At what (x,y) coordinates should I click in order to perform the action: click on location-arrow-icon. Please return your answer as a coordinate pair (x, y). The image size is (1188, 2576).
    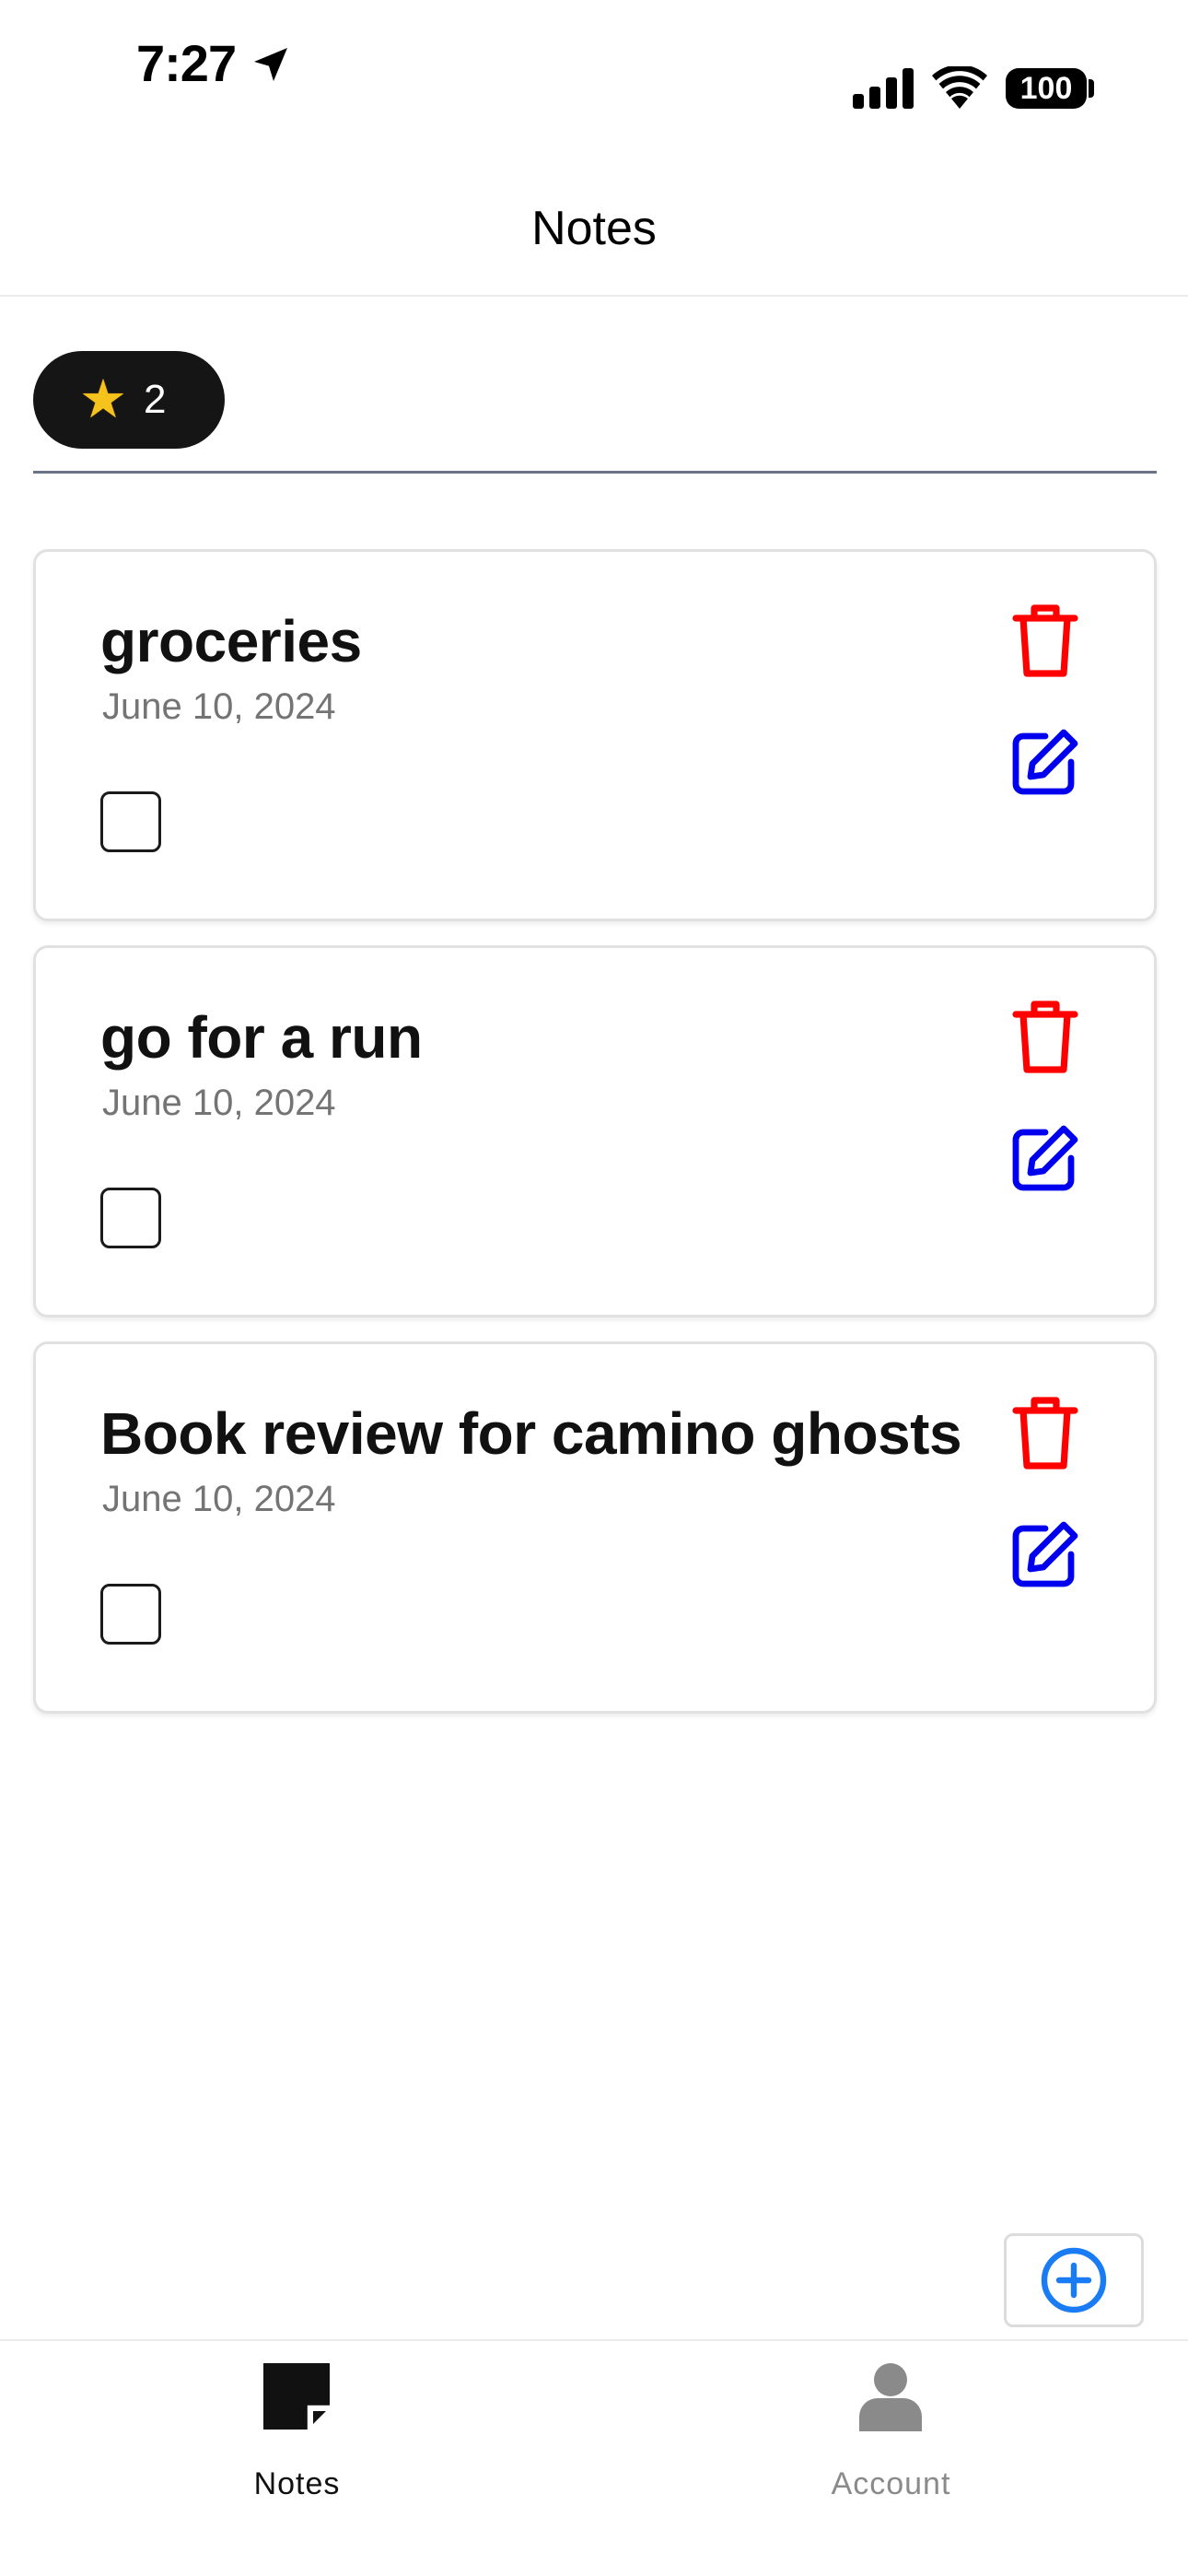
    Looking at the image, I should click on (270, 64).